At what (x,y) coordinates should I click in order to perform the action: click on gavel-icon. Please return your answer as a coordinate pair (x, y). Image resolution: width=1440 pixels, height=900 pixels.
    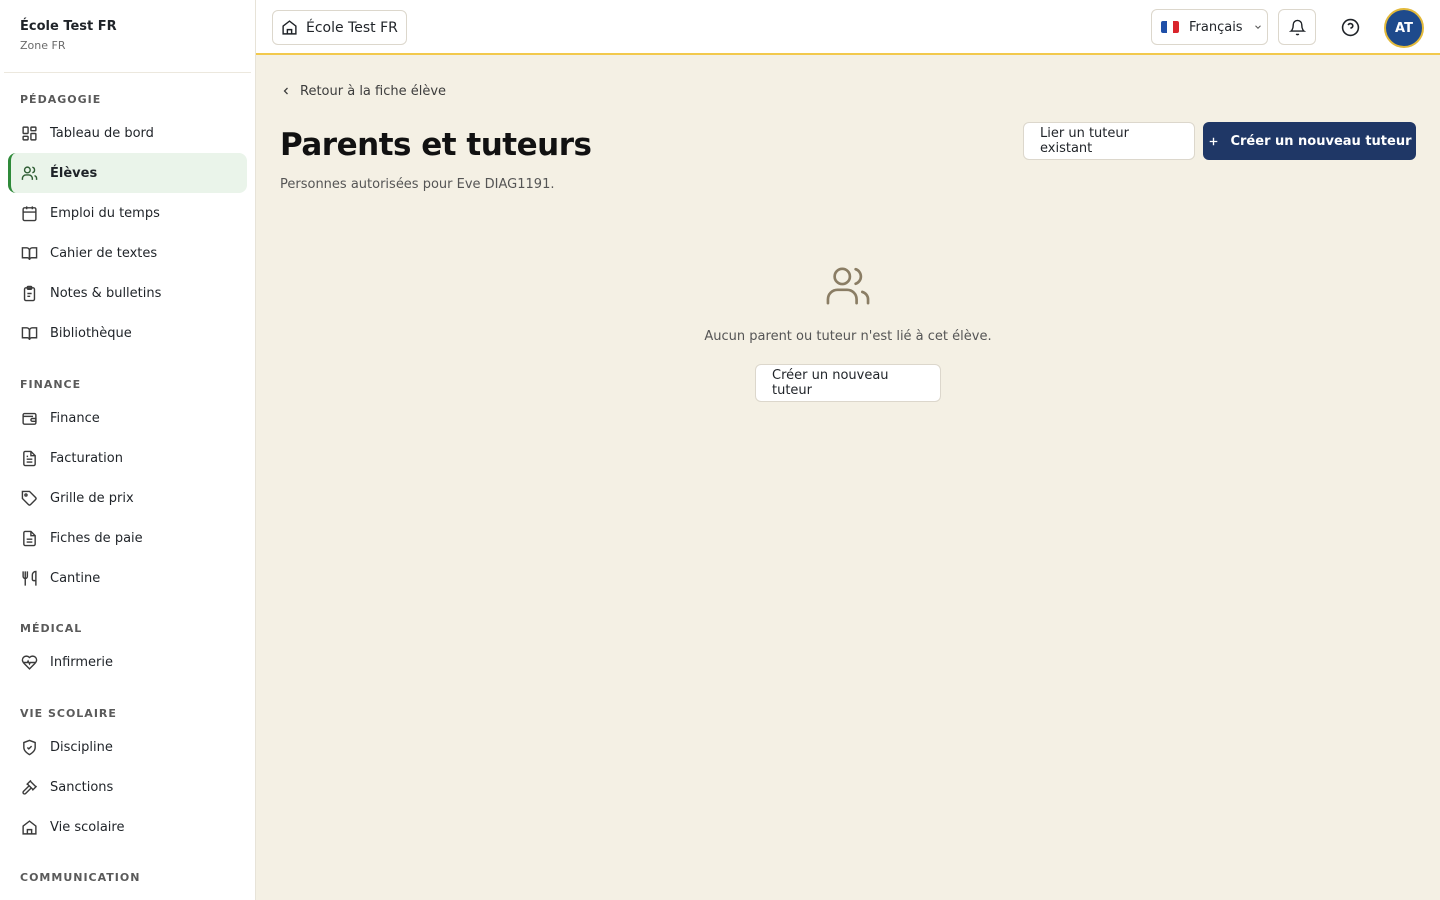
    Looking at the image, I should click on (29, 787).